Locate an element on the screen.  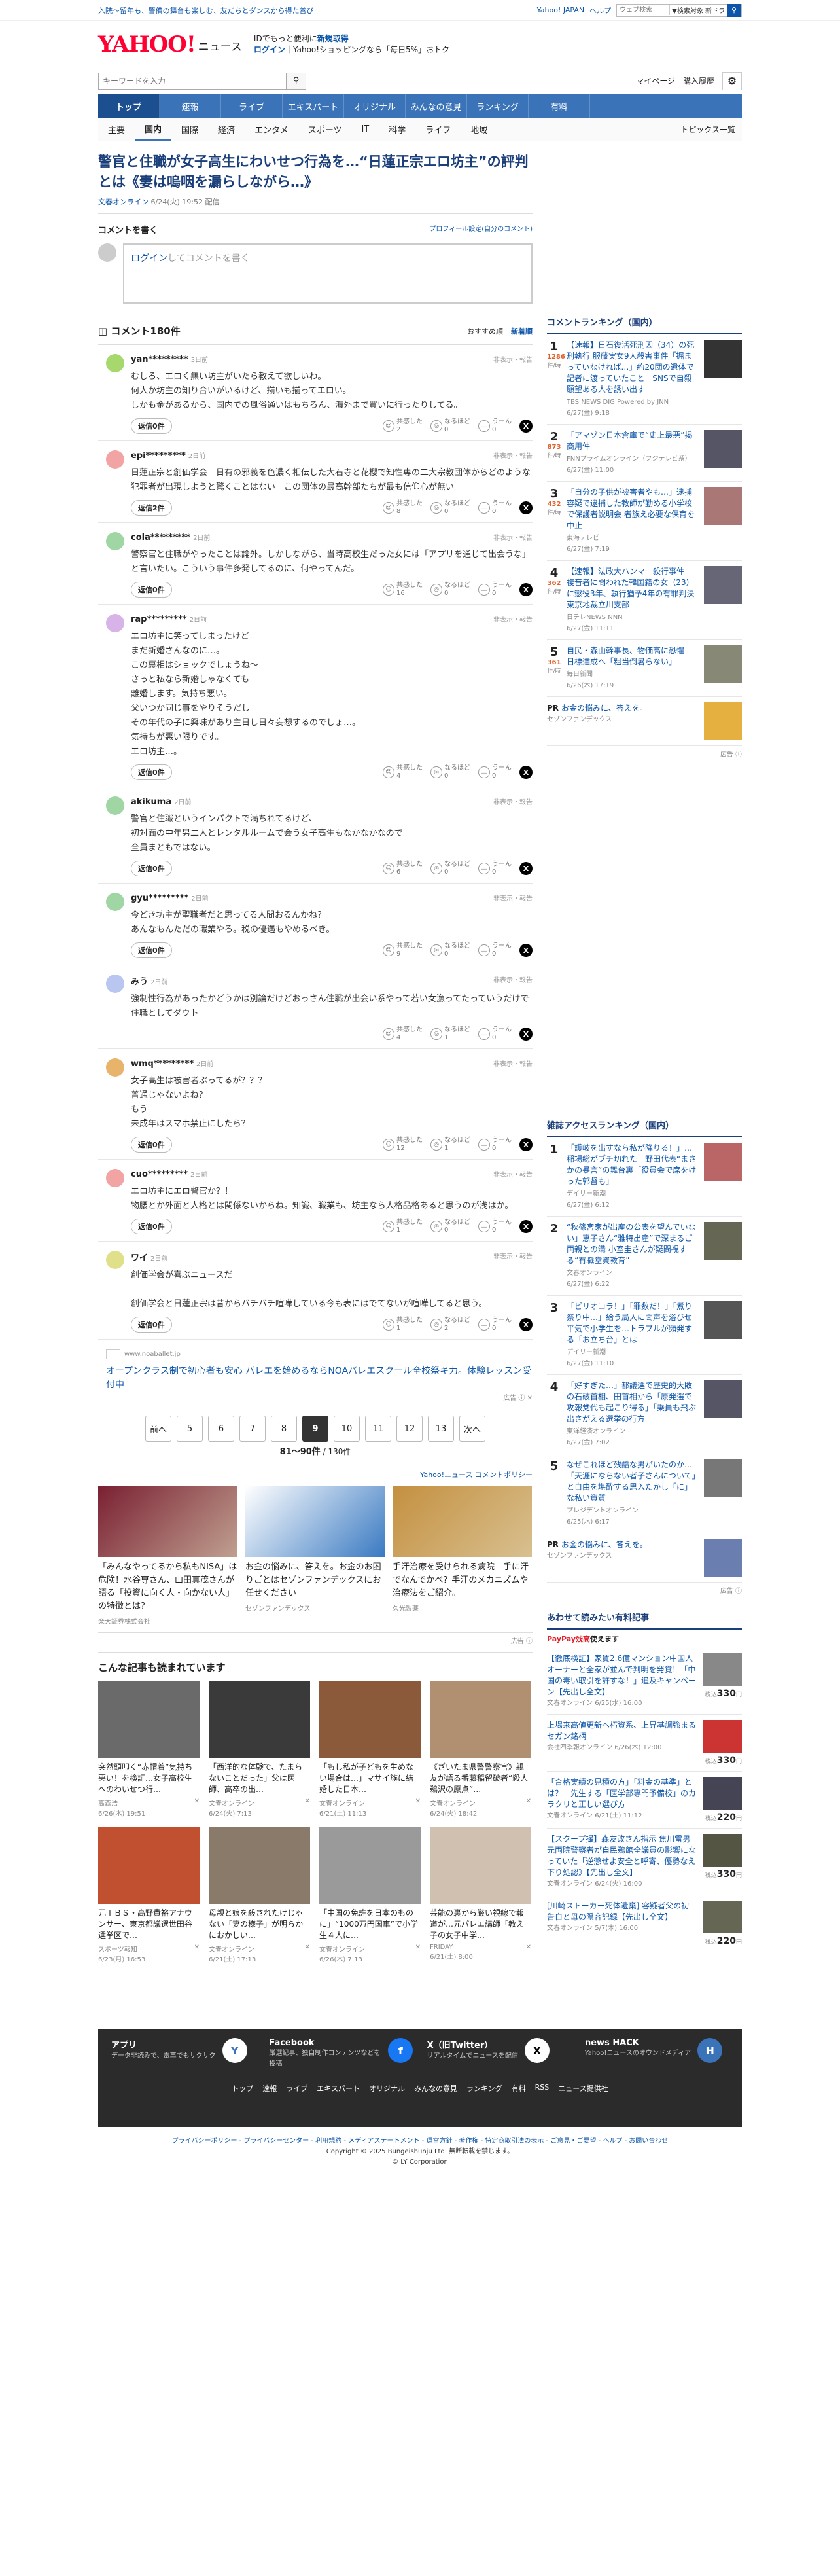
category-tab-0: 主要 is located at coordinates (116, 129).